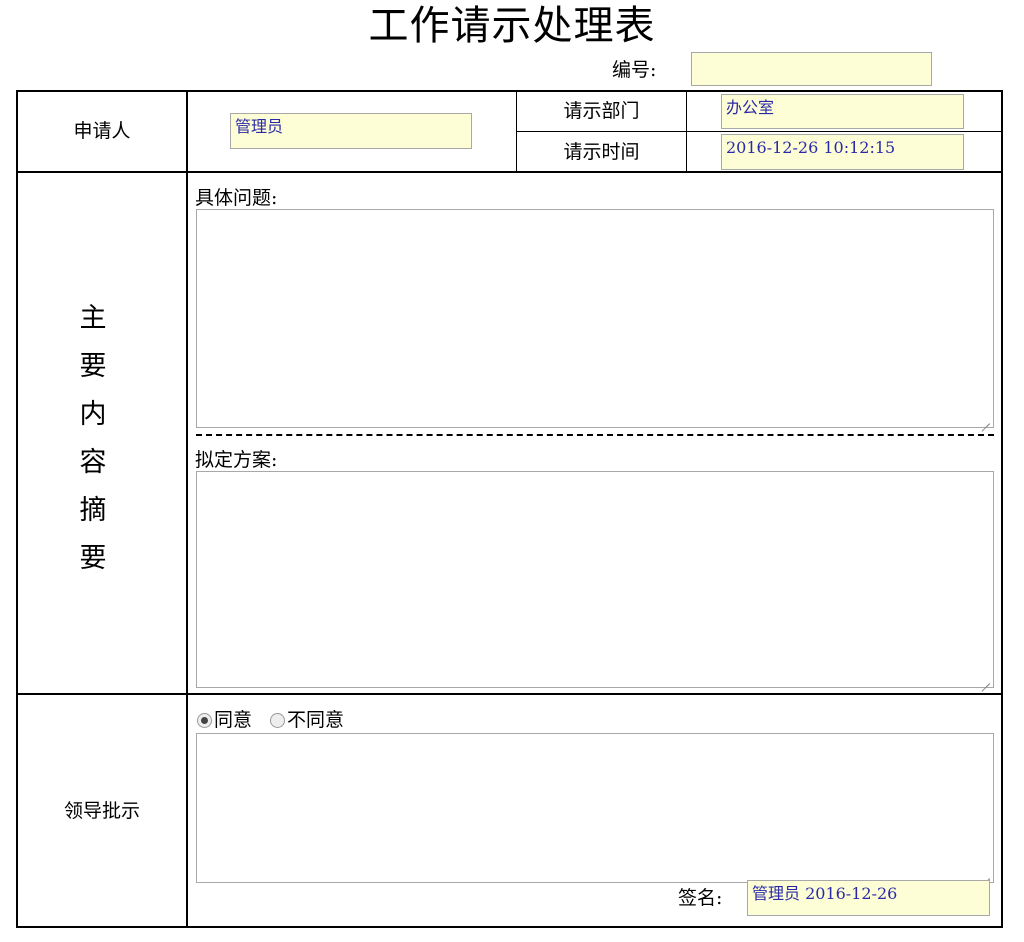 The image size is (1024, 942). Describe the element at coordinates (93, 318) in the screenshot. I see `summary-label-char: 主` at that location.